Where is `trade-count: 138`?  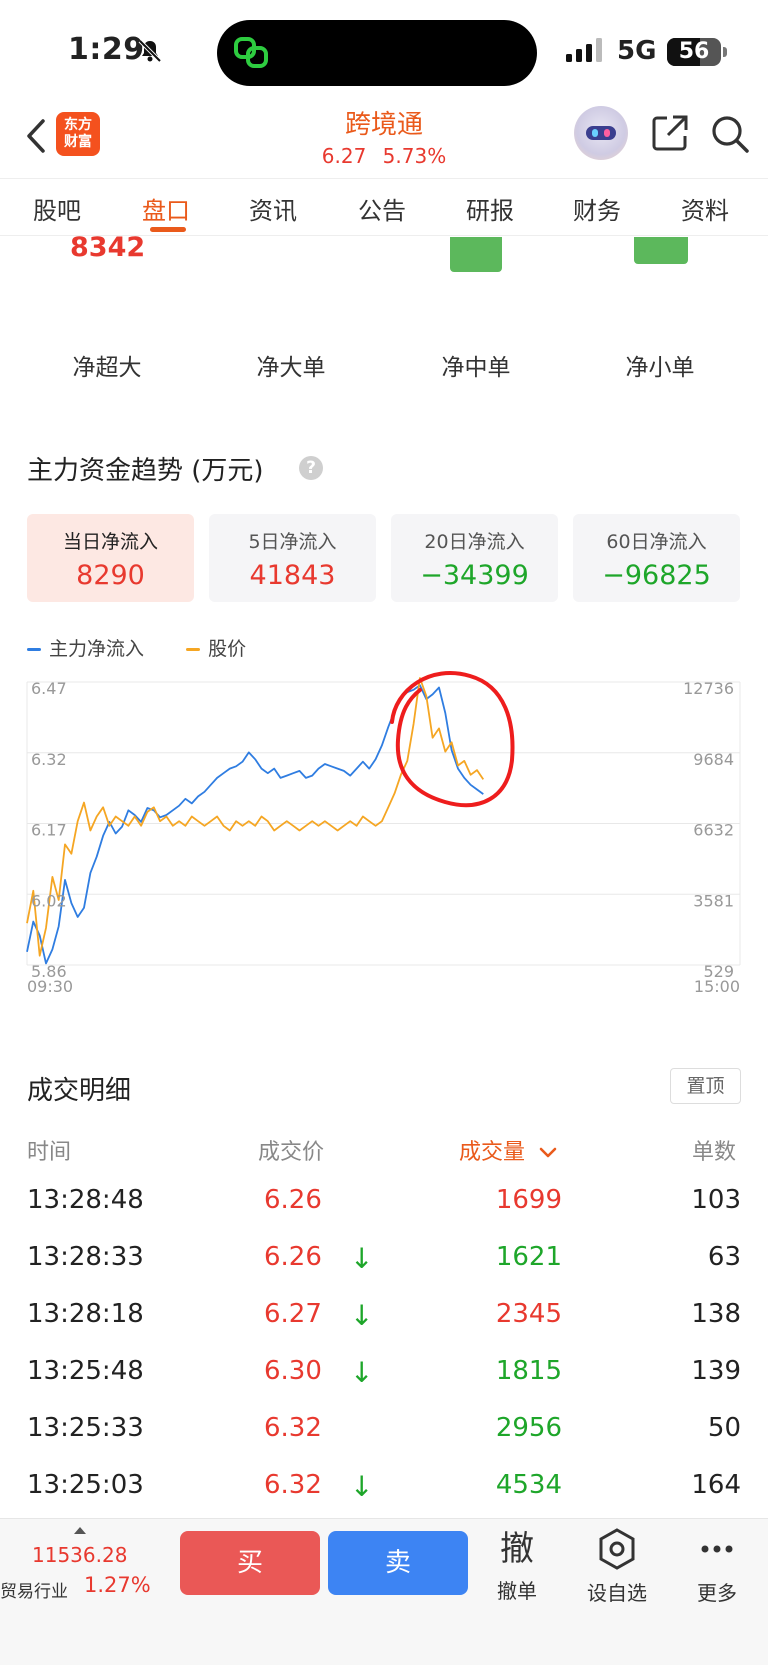 trade-count: 138 is located at coordinates (716, 1314).